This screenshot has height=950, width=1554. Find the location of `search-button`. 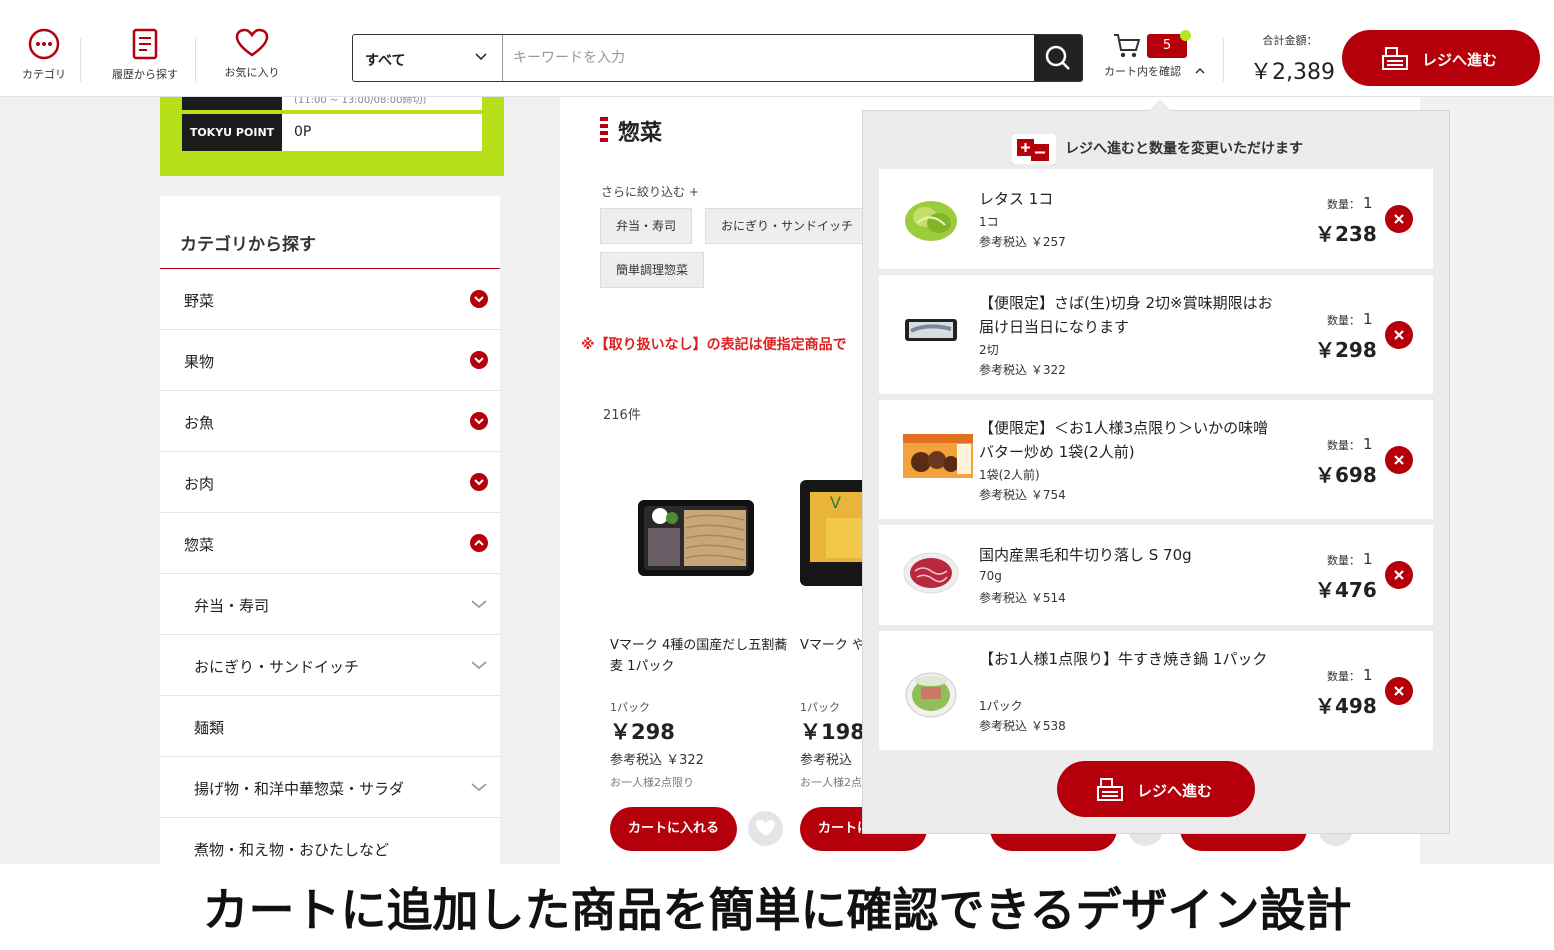

search-button is located at coordinates (1058, 58).